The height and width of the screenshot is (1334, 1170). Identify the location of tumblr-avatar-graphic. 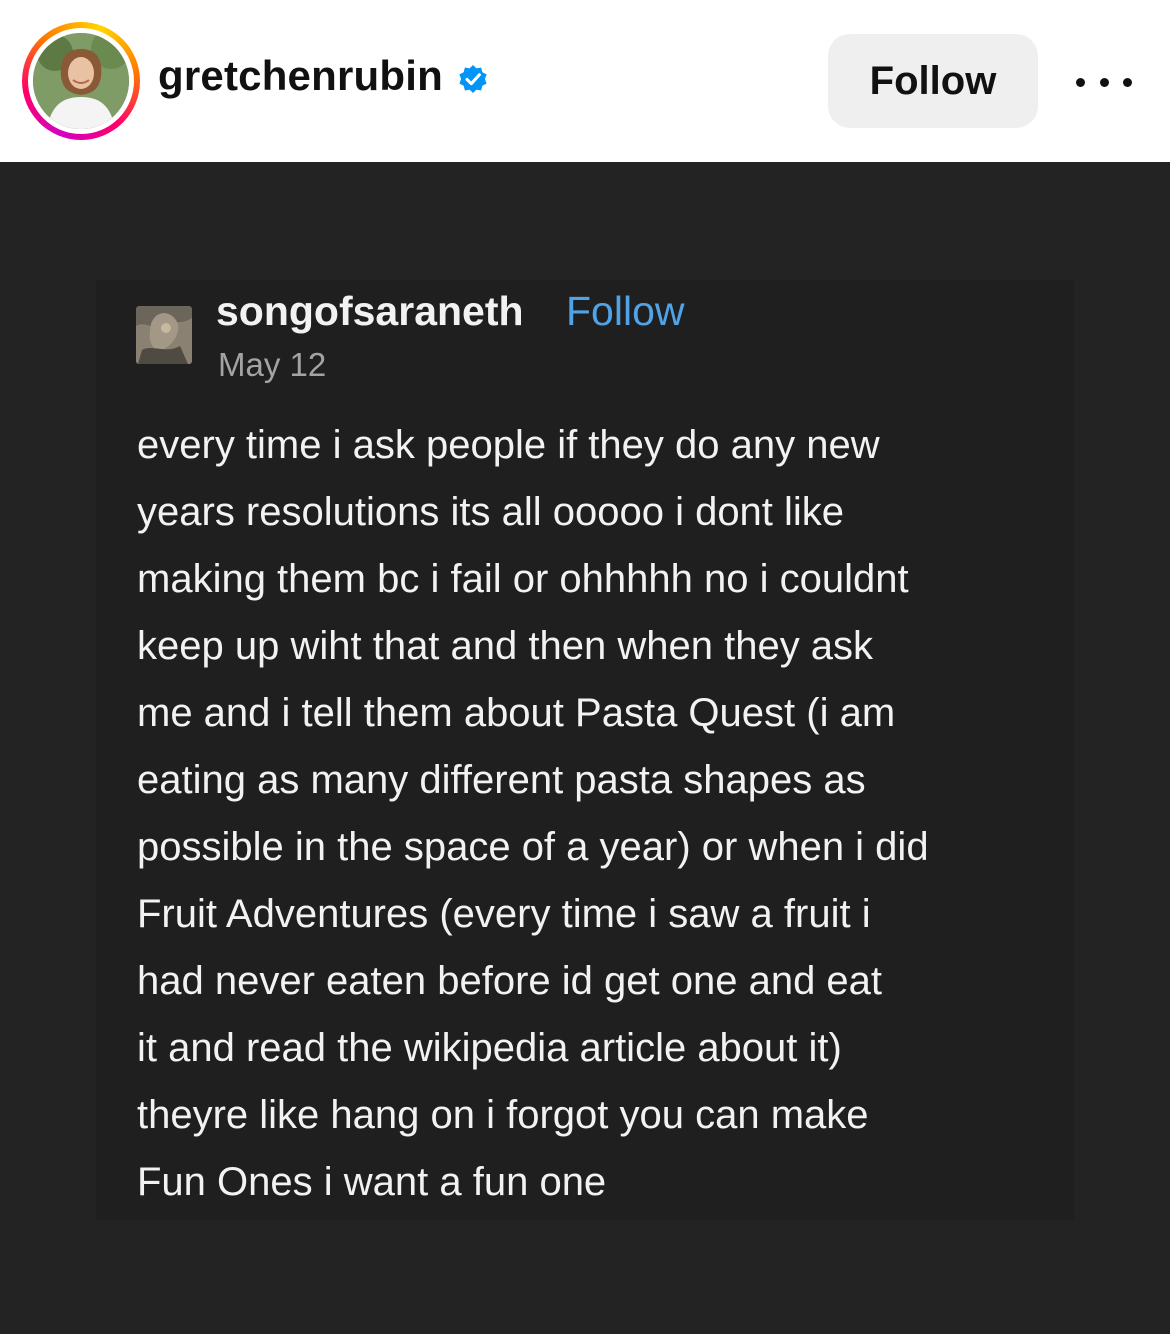
(164, 335).